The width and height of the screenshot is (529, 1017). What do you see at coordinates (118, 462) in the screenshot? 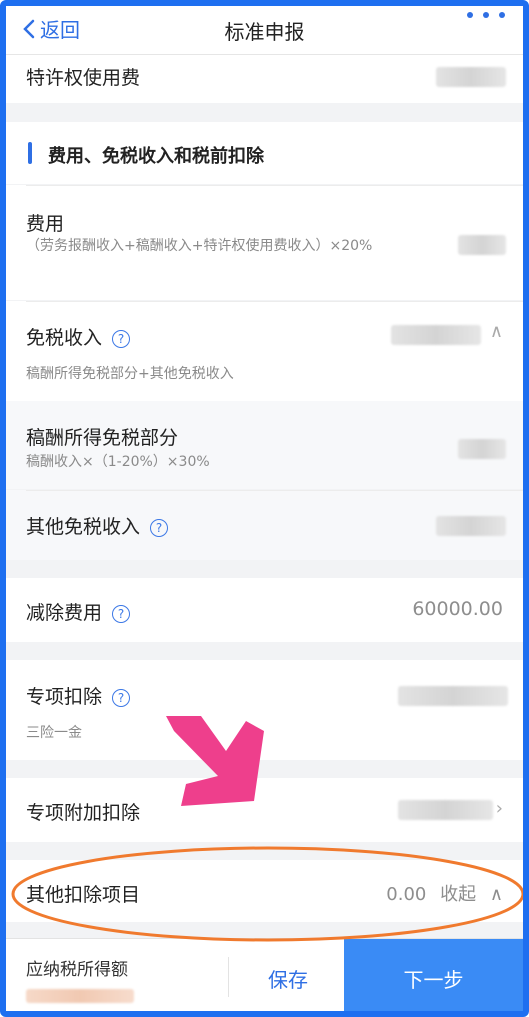
I see `royalty-exempt-formula: 稿酬收入×（1-20%）×30%` at bounding box center [118, 462].